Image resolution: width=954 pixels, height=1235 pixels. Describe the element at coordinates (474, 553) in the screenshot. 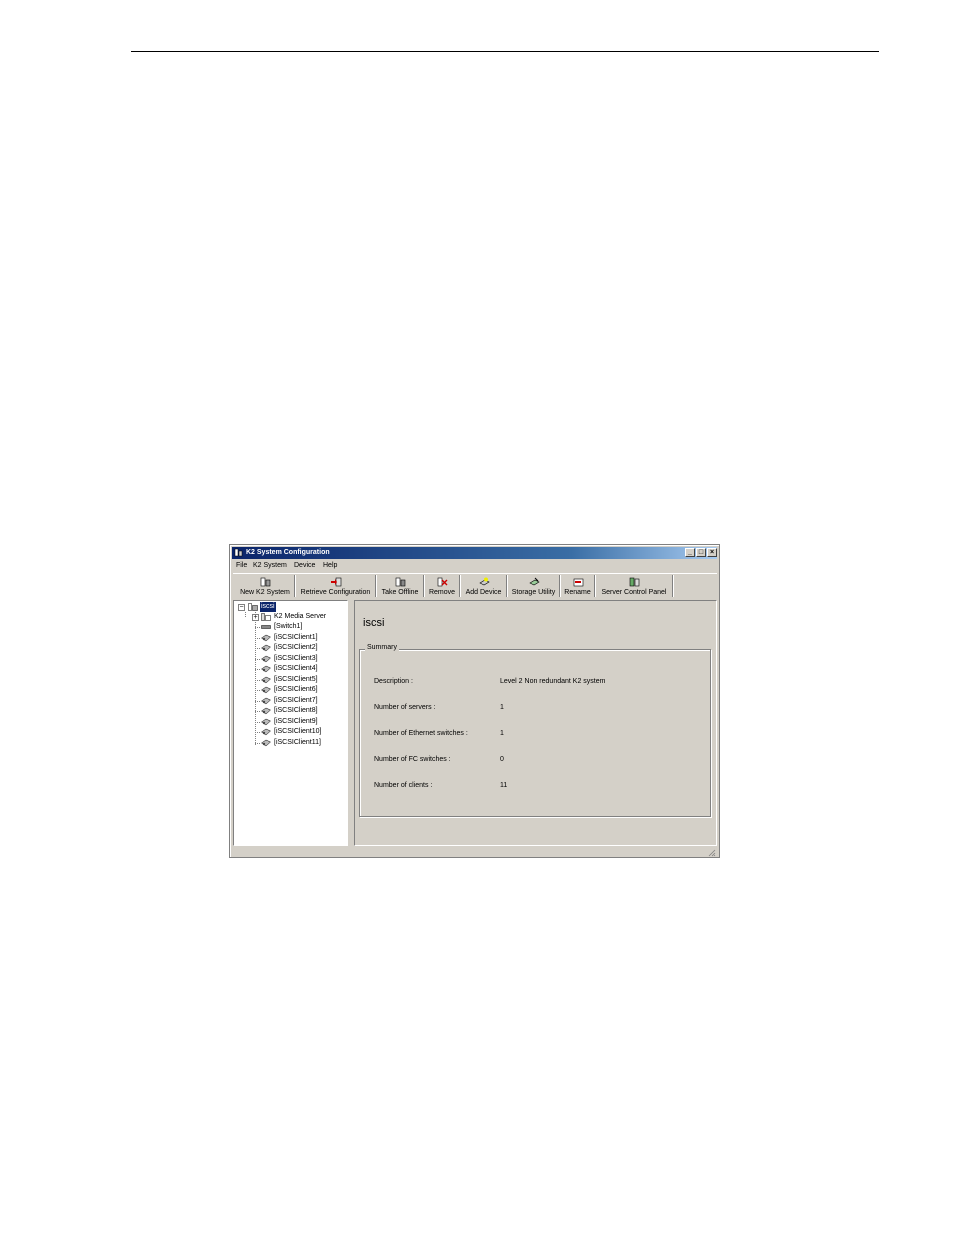

I see `title-bar: K2 System Configuration _ □ ×` at that location.